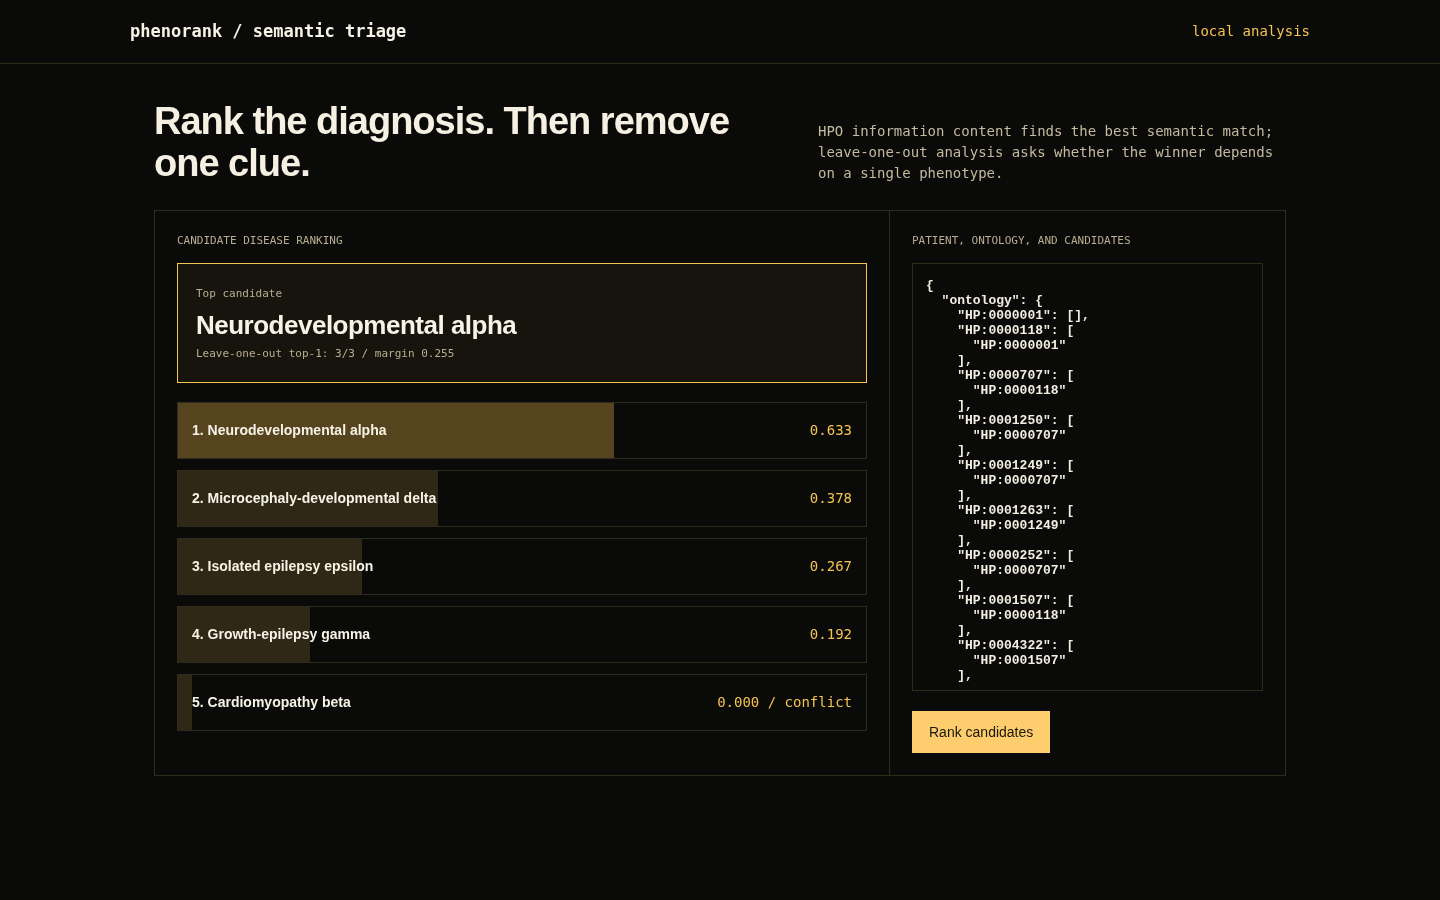  What do you see at coordinates (830, 634) in the screenshot?
I see `candidate-score: 0.192` at bounding box center [830, 634].